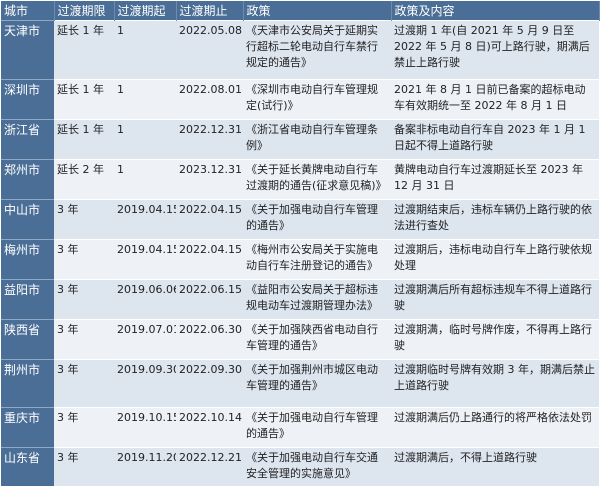 This screenshot has height=486, width=600. I want to click on header-start: 过渡期起, so click(145, 11).